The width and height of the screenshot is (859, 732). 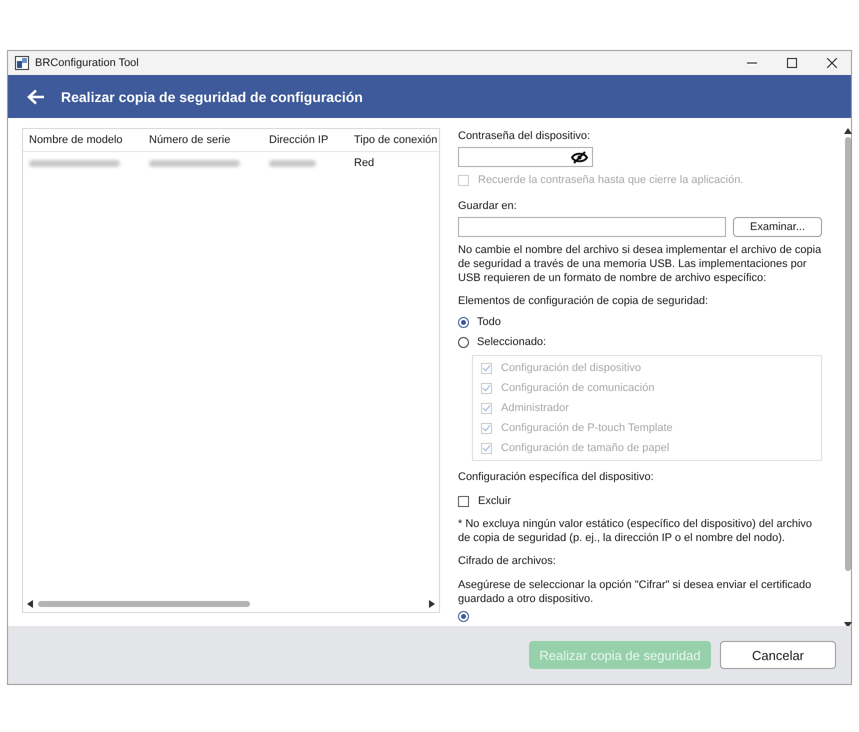 What do you see at coordinates (511, 342) in the screenshot?
I see `radio-label: Seleccionado:` at bounding box center [511, 342].